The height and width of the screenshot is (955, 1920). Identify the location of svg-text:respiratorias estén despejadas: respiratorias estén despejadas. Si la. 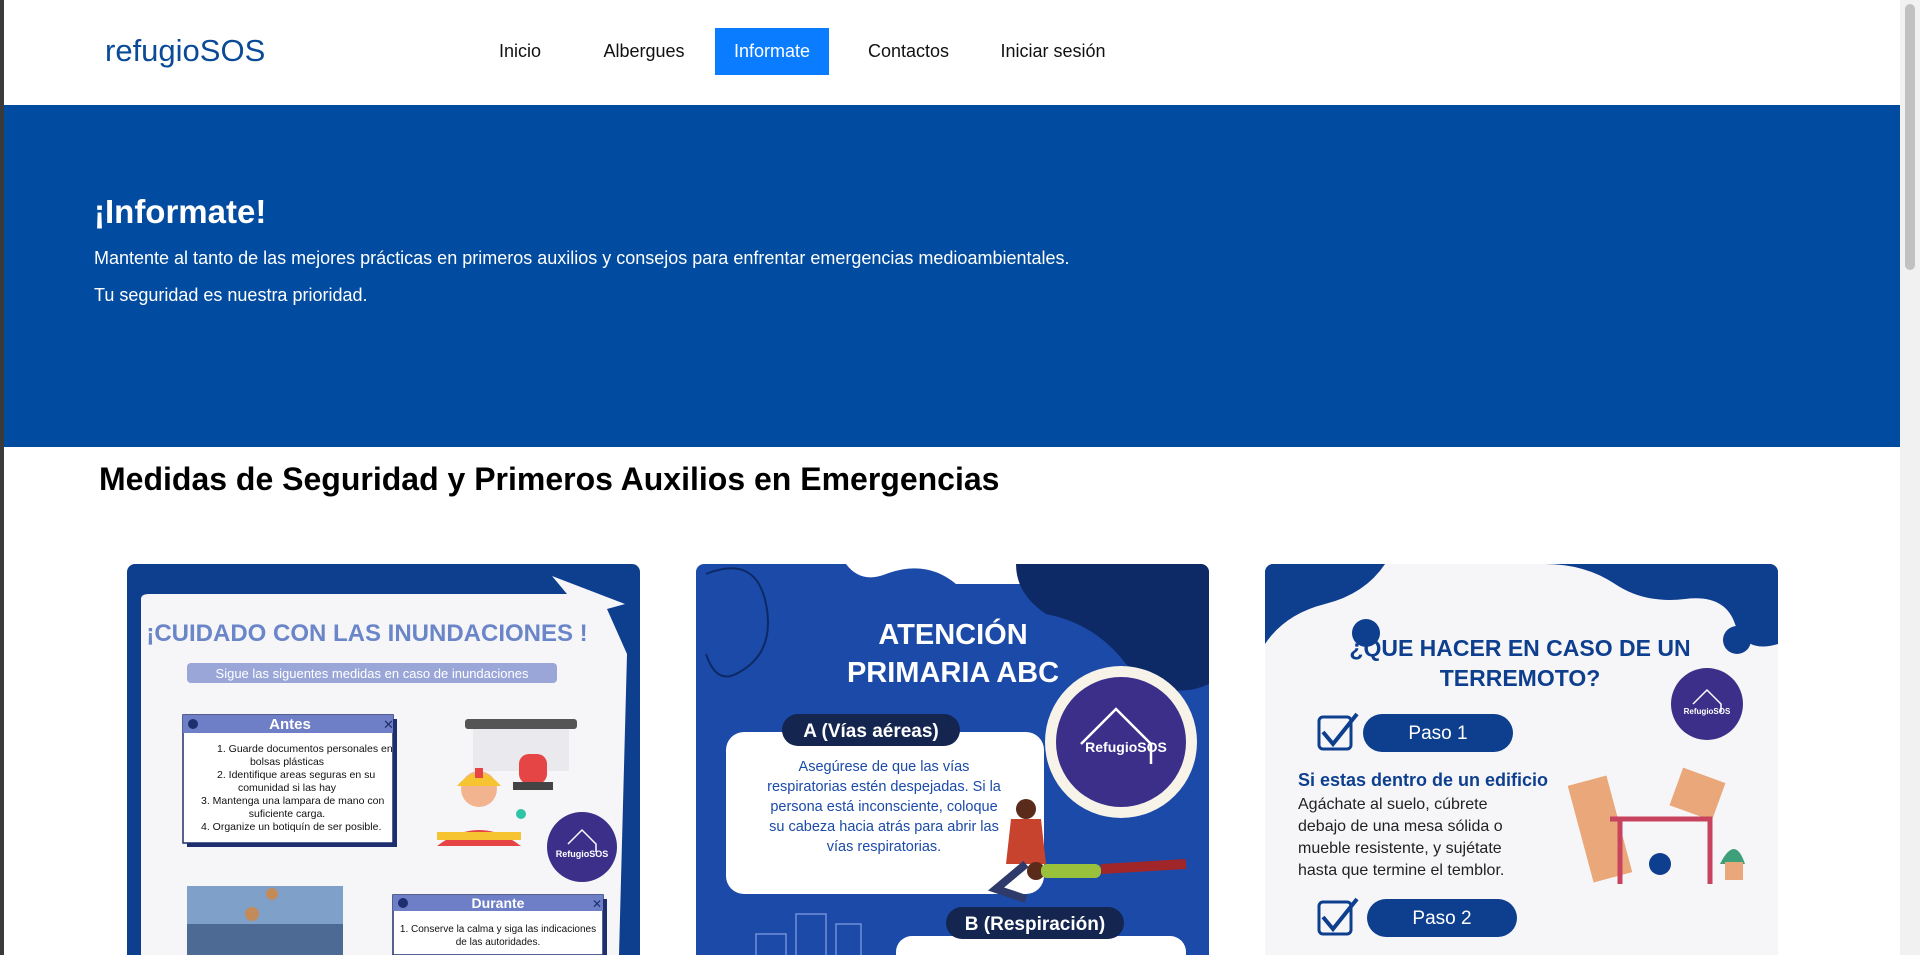
(884, 787).